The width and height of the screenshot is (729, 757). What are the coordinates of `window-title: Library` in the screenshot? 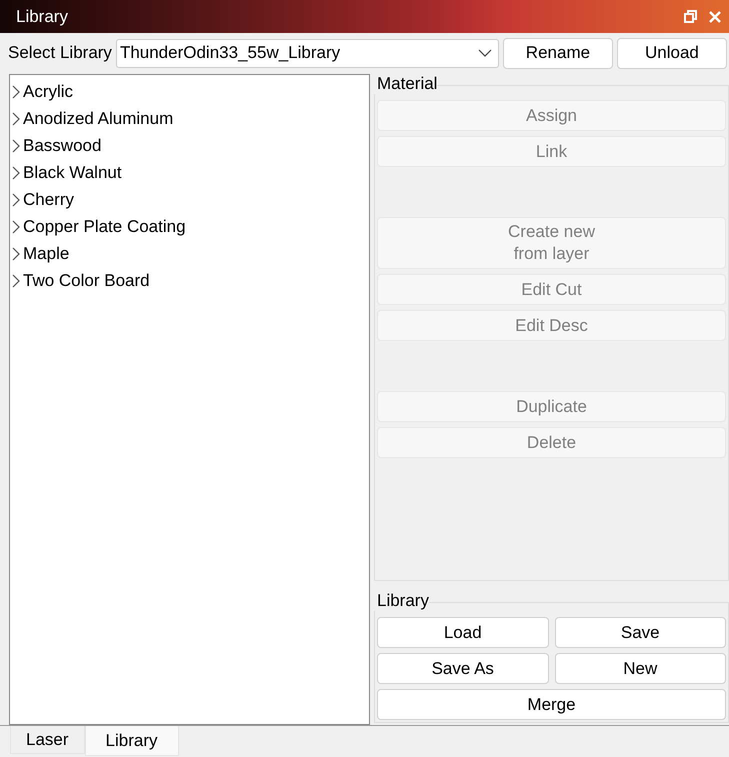 It's located at (42, 16).